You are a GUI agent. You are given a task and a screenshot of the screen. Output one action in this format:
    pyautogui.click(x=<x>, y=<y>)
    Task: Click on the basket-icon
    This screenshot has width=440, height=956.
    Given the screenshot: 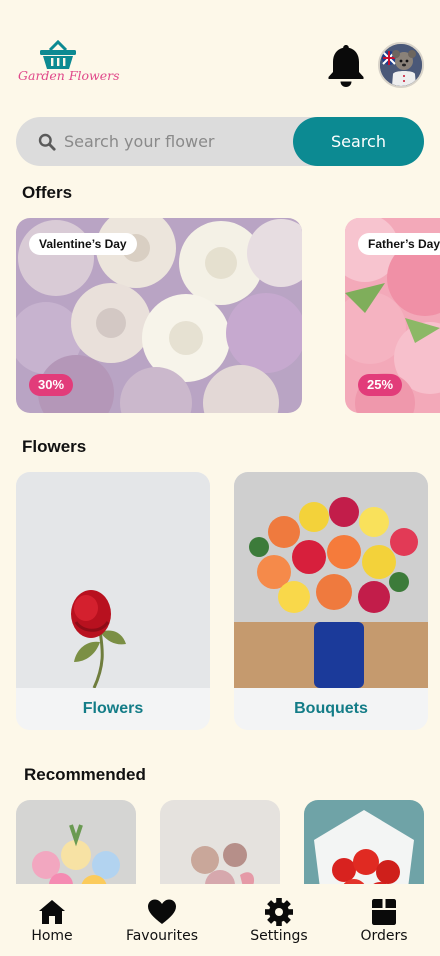 What is the action you would take?
    pyautogui.click(x=58, y=54)
    